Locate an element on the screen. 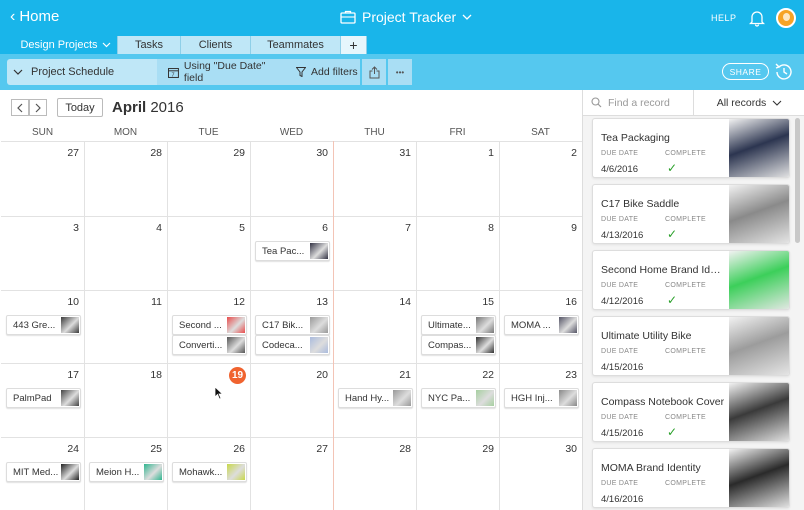  share-view-button is located at coordinates (374, 72).